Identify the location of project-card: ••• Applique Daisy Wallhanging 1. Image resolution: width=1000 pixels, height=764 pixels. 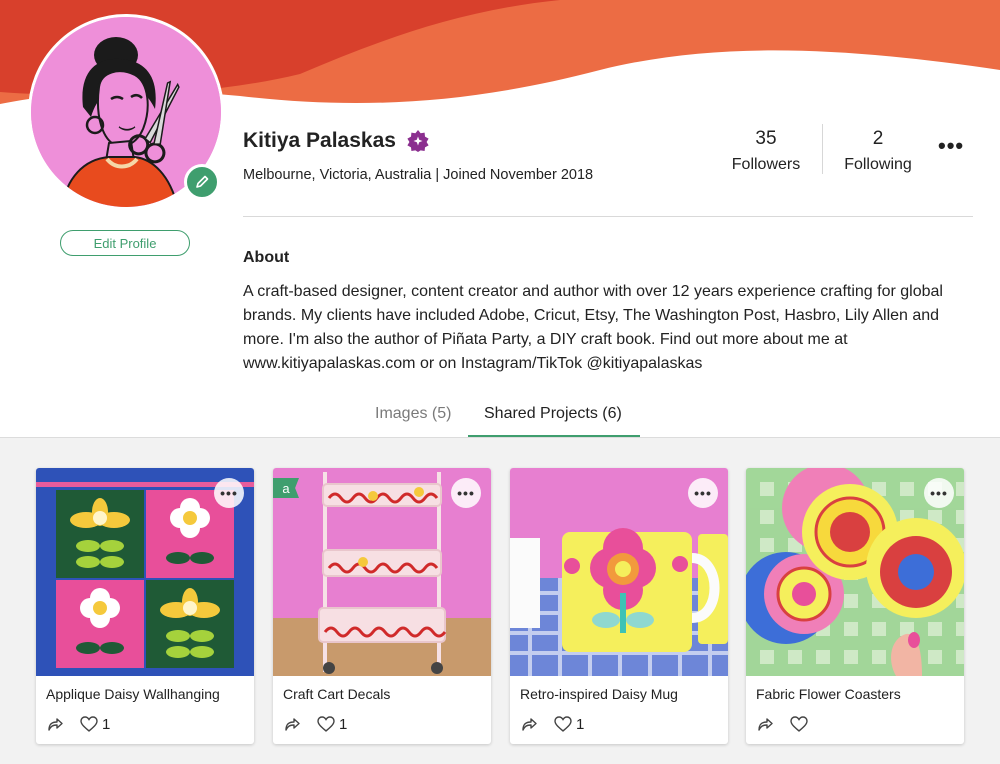
(145, 606).